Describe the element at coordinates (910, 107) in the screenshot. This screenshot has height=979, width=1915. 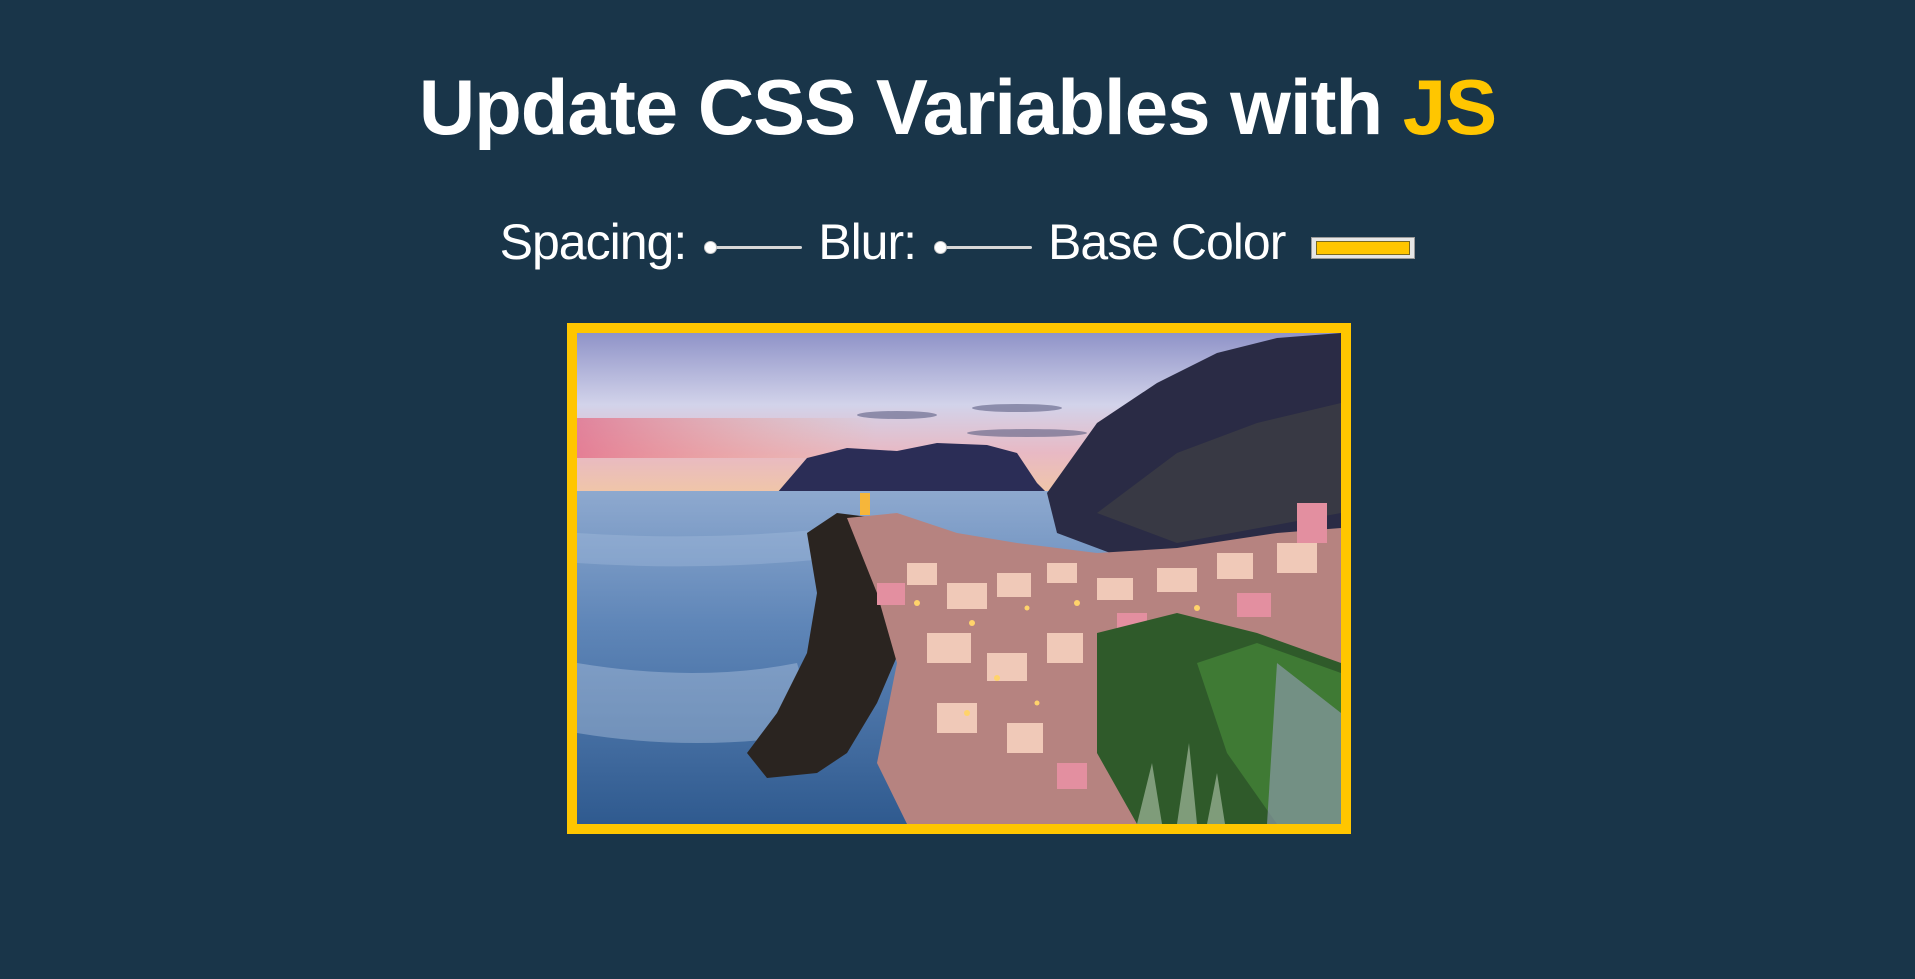
I see `title-main-text: Update CSS Variables with` at that location.